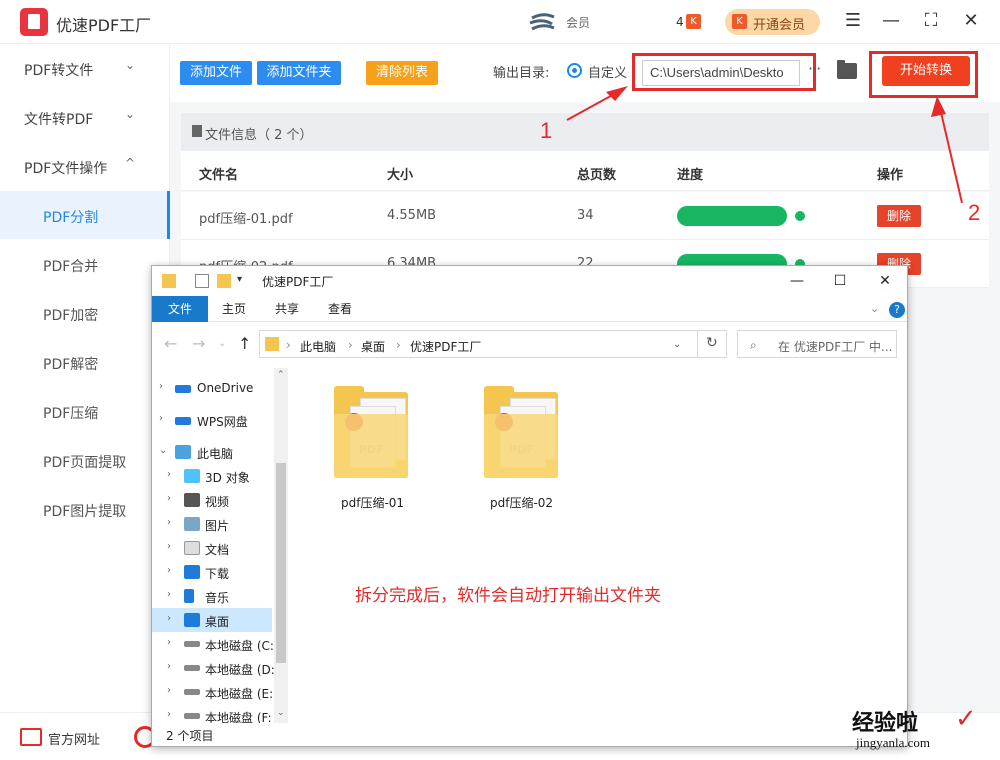  Describe the element at coordinates (222, 343) in the screenshot. I see `recent-locations-icon: ⌄` at that location.